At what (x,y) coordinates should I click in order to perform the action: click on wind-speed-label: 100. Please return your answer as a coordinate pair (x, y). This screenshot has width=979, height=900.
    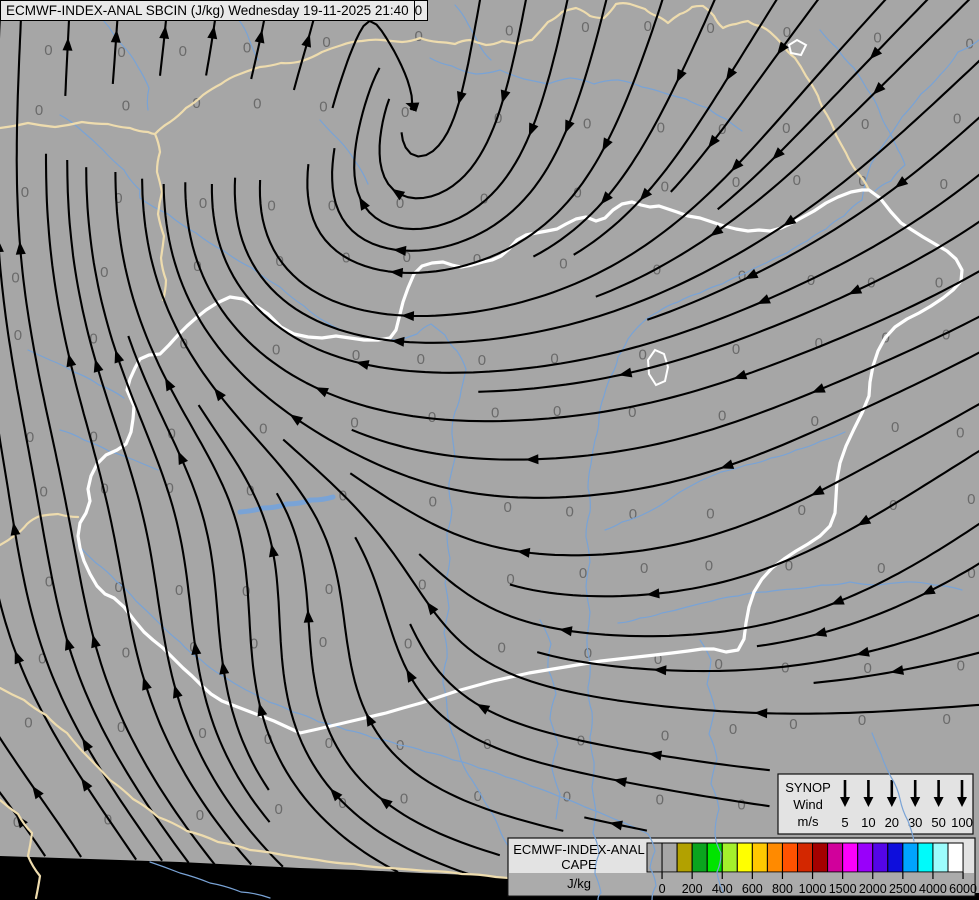
    Looking at the image, I should click on (962, 822).